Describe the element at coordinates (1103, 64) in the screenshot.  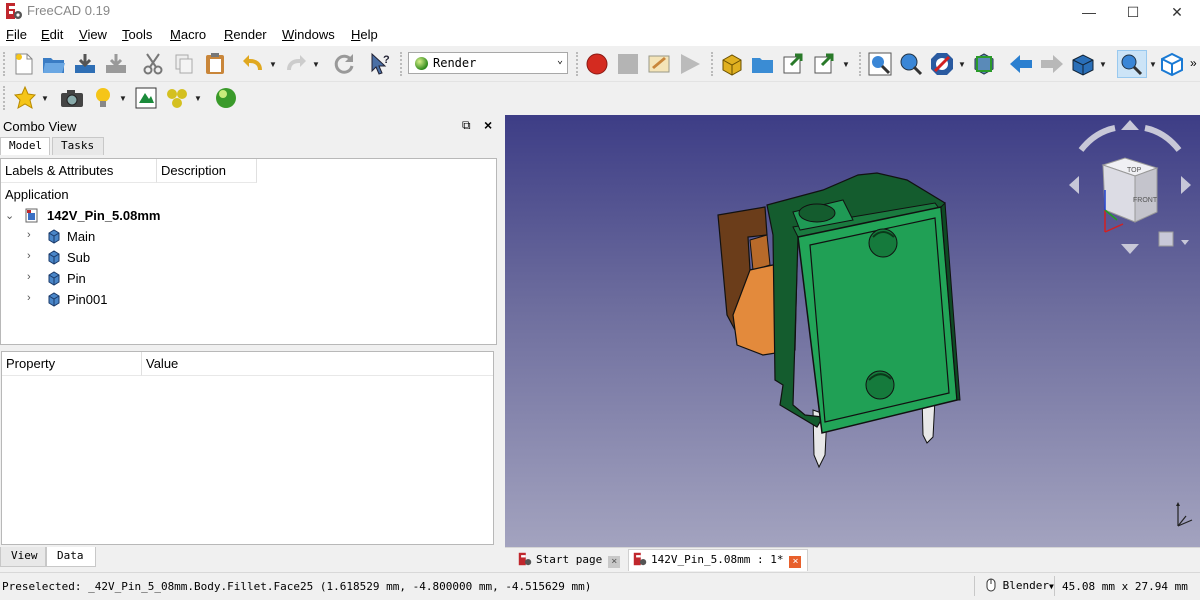
I see `standard-views-dropdown-icon: ▼` at that location.